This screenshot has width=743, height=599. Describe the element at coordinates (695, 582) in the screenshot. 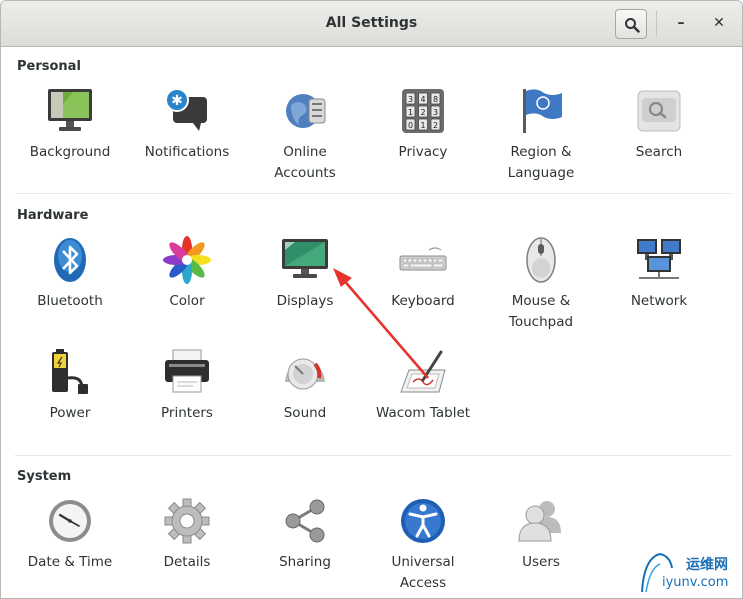

I see `watermark-url: iyunv.com` at that location.